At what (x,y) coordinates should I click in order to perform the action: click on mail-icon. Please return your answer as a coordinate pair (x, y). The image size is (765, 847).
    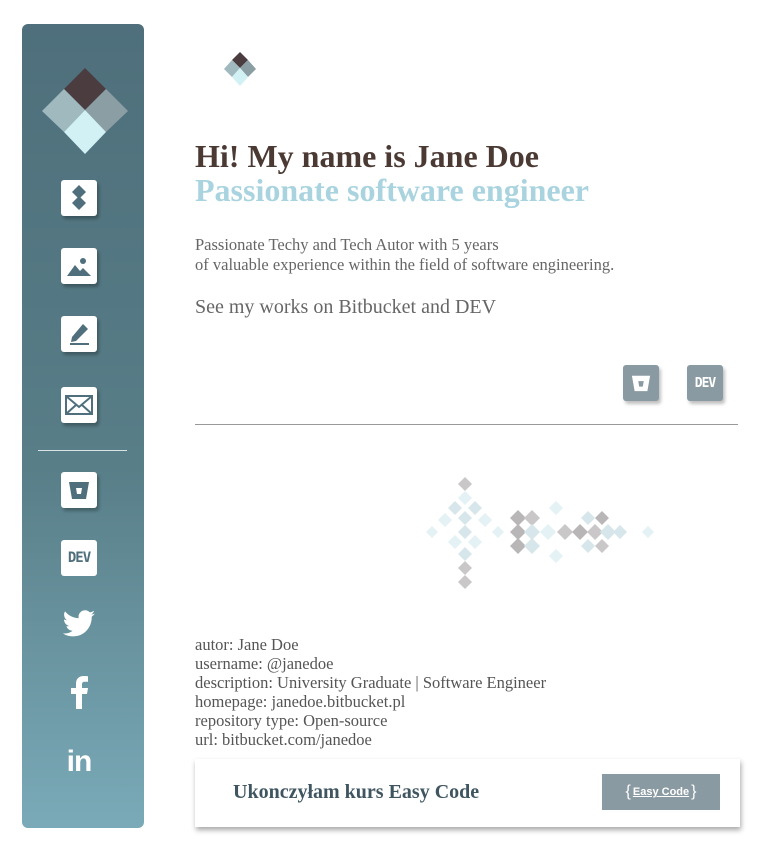
    Looking at the image, I should click on (79, 405).